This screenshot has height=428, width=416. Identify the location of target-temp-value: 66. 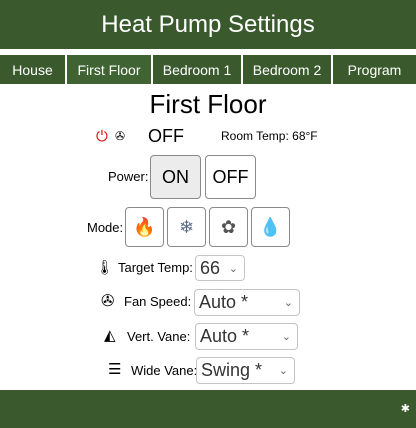
(210, 267).